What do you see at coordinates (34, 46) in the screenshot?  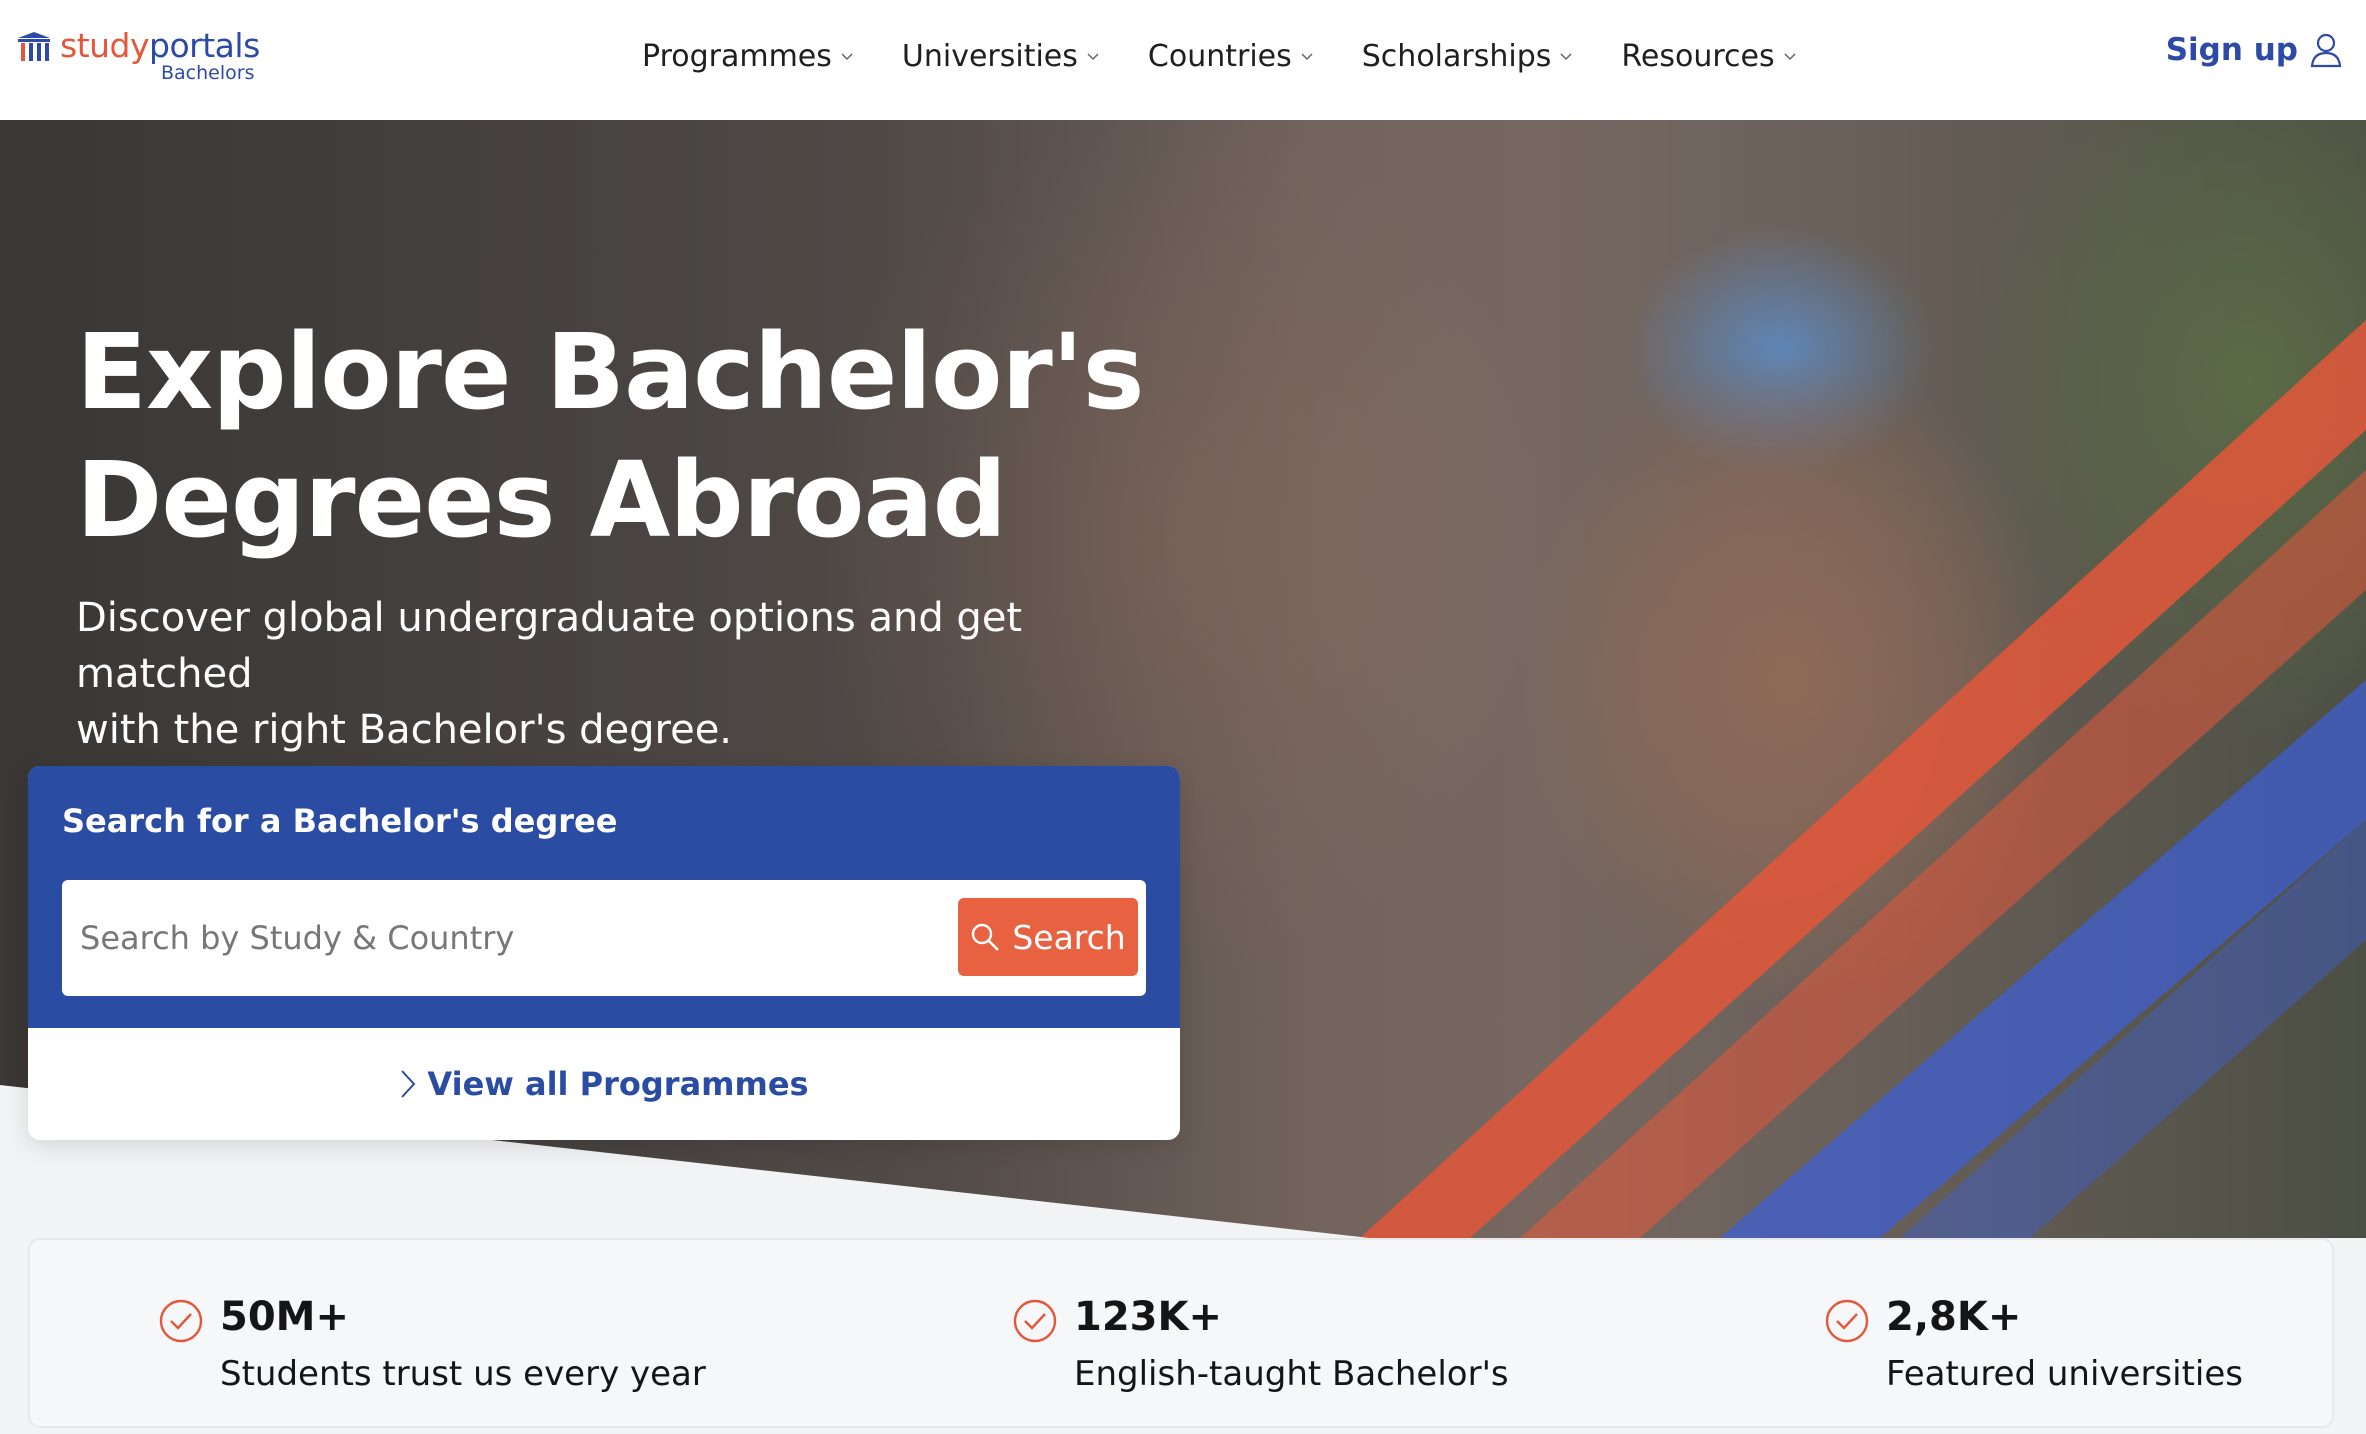 I see `logo-building-icon` at bounding box center [34, 46].